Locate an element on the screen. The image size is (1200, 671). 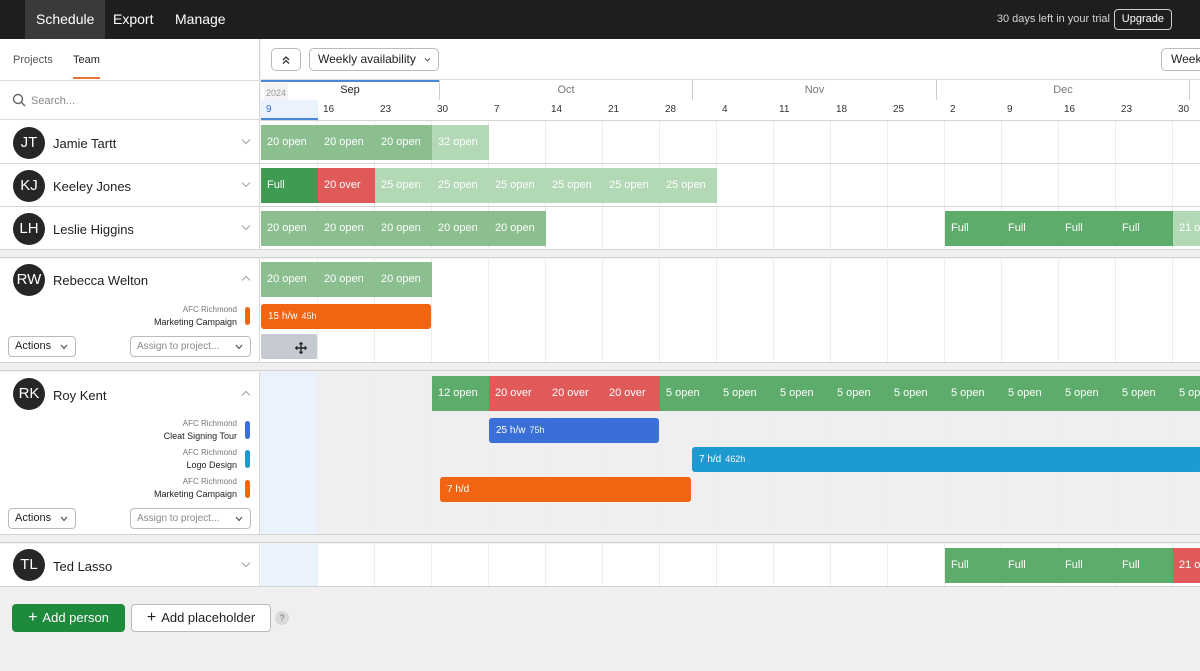
plus-icon: + is located at coordinates (151, 617).